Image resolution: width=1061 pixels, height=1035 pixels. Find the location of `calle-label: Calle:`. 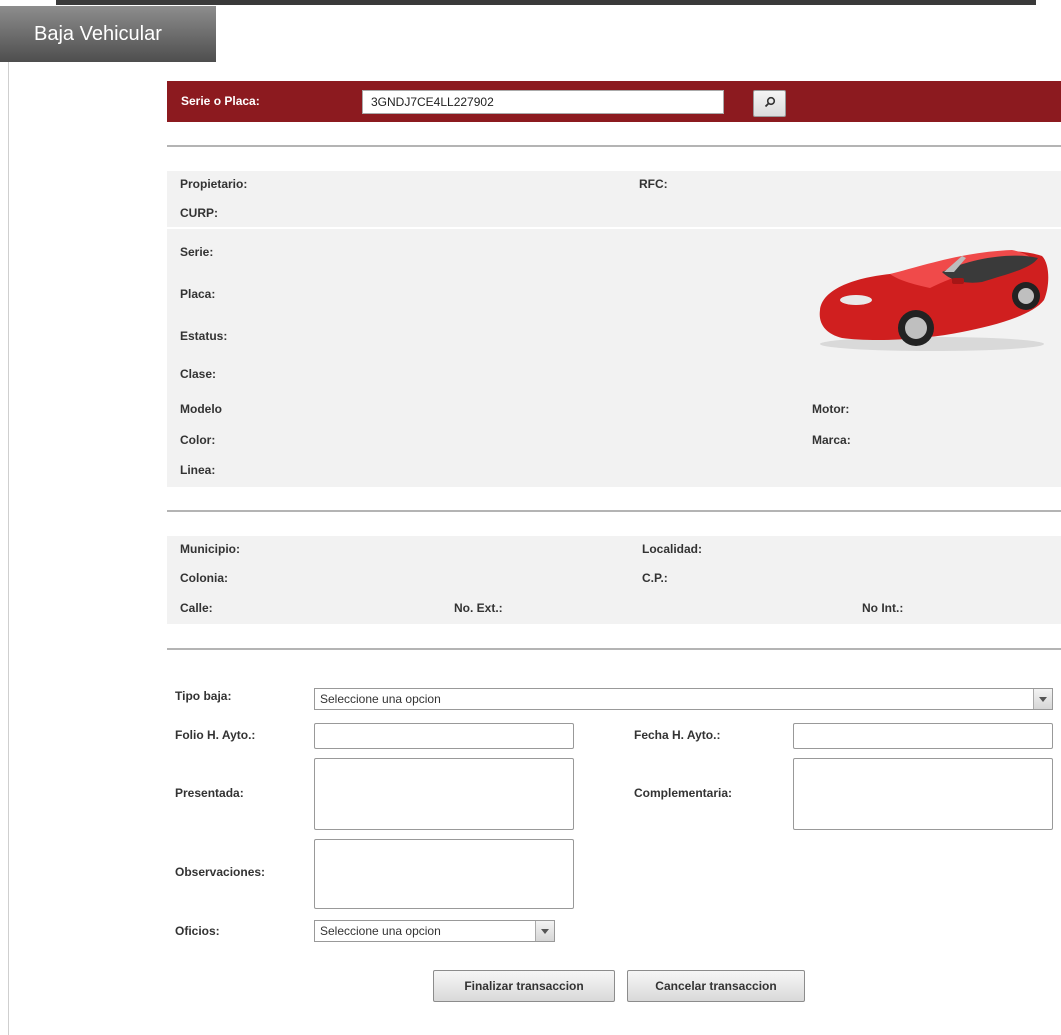

calle-label: Calle: is located at coordinates (196, 608).